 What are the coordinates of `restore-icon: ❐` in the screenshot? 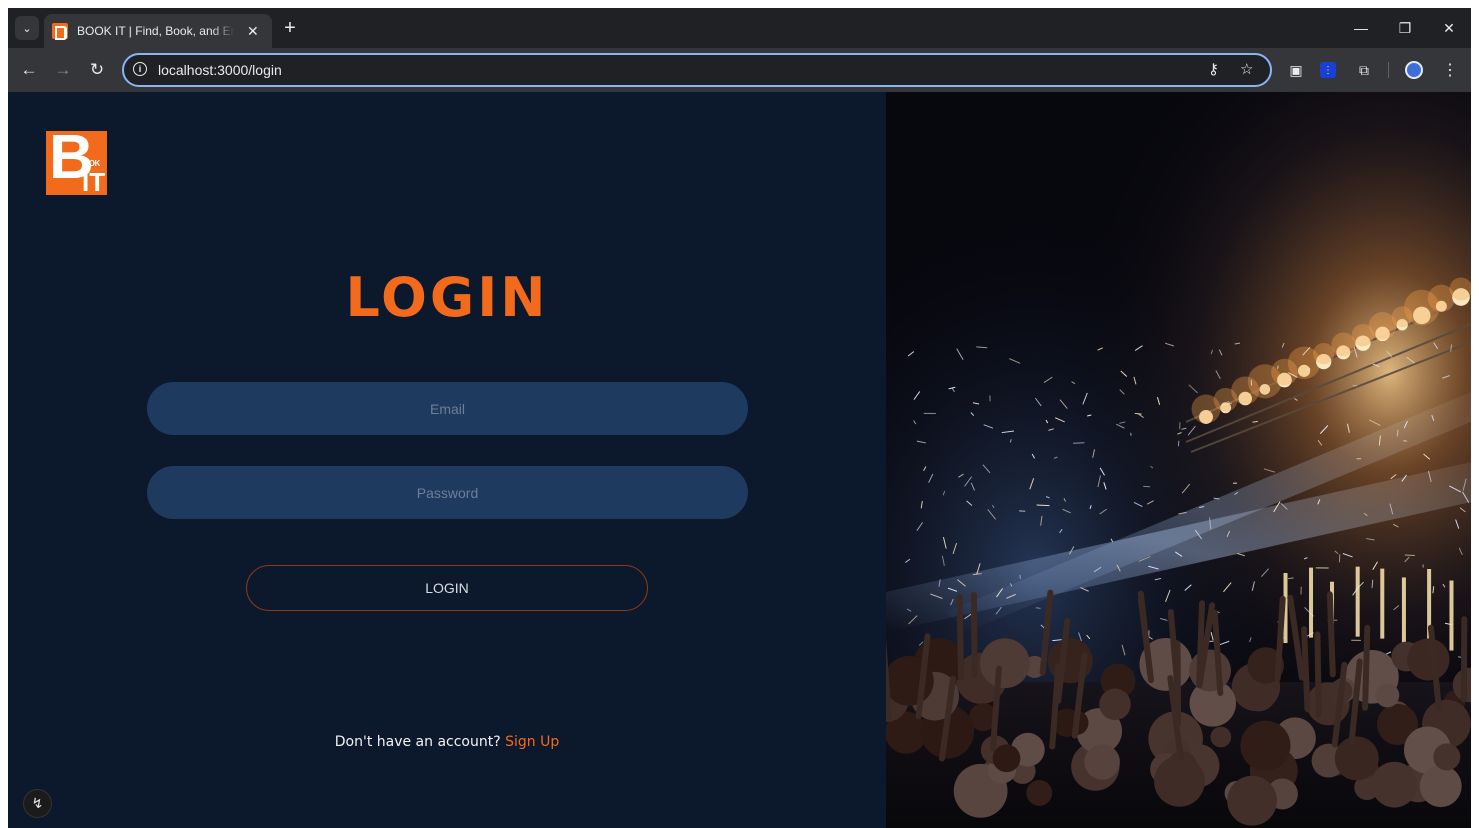 It's located at (1405, 27).